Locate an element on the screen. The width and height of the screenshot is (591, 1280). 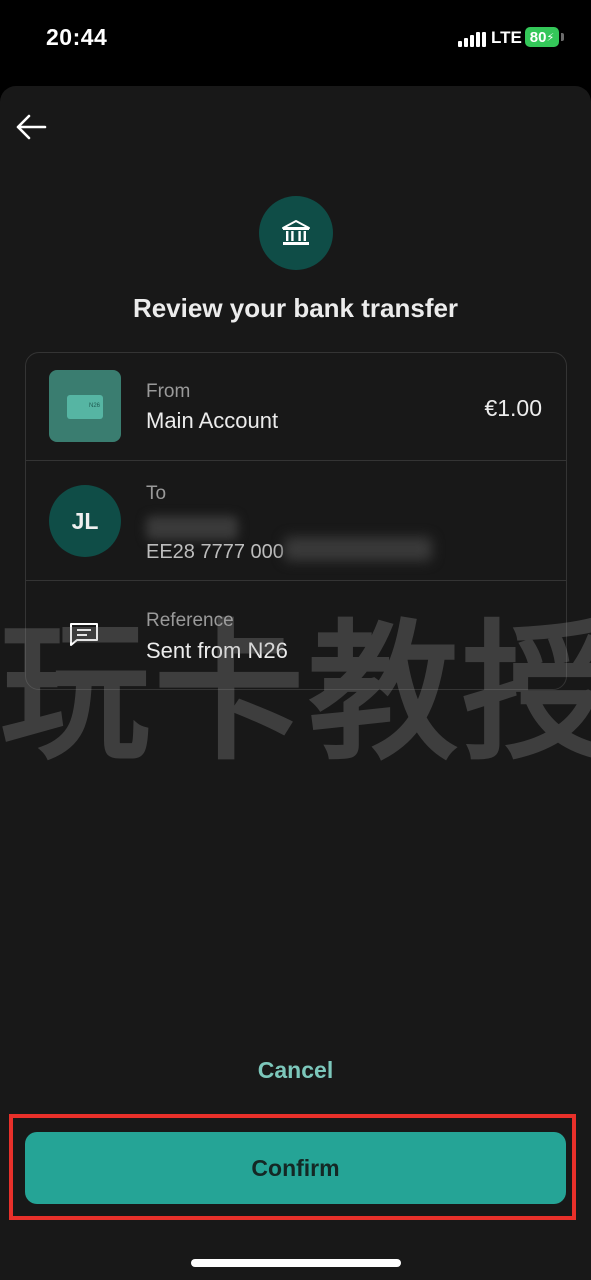
bank-building-icon is located at coordinates (296, 232).